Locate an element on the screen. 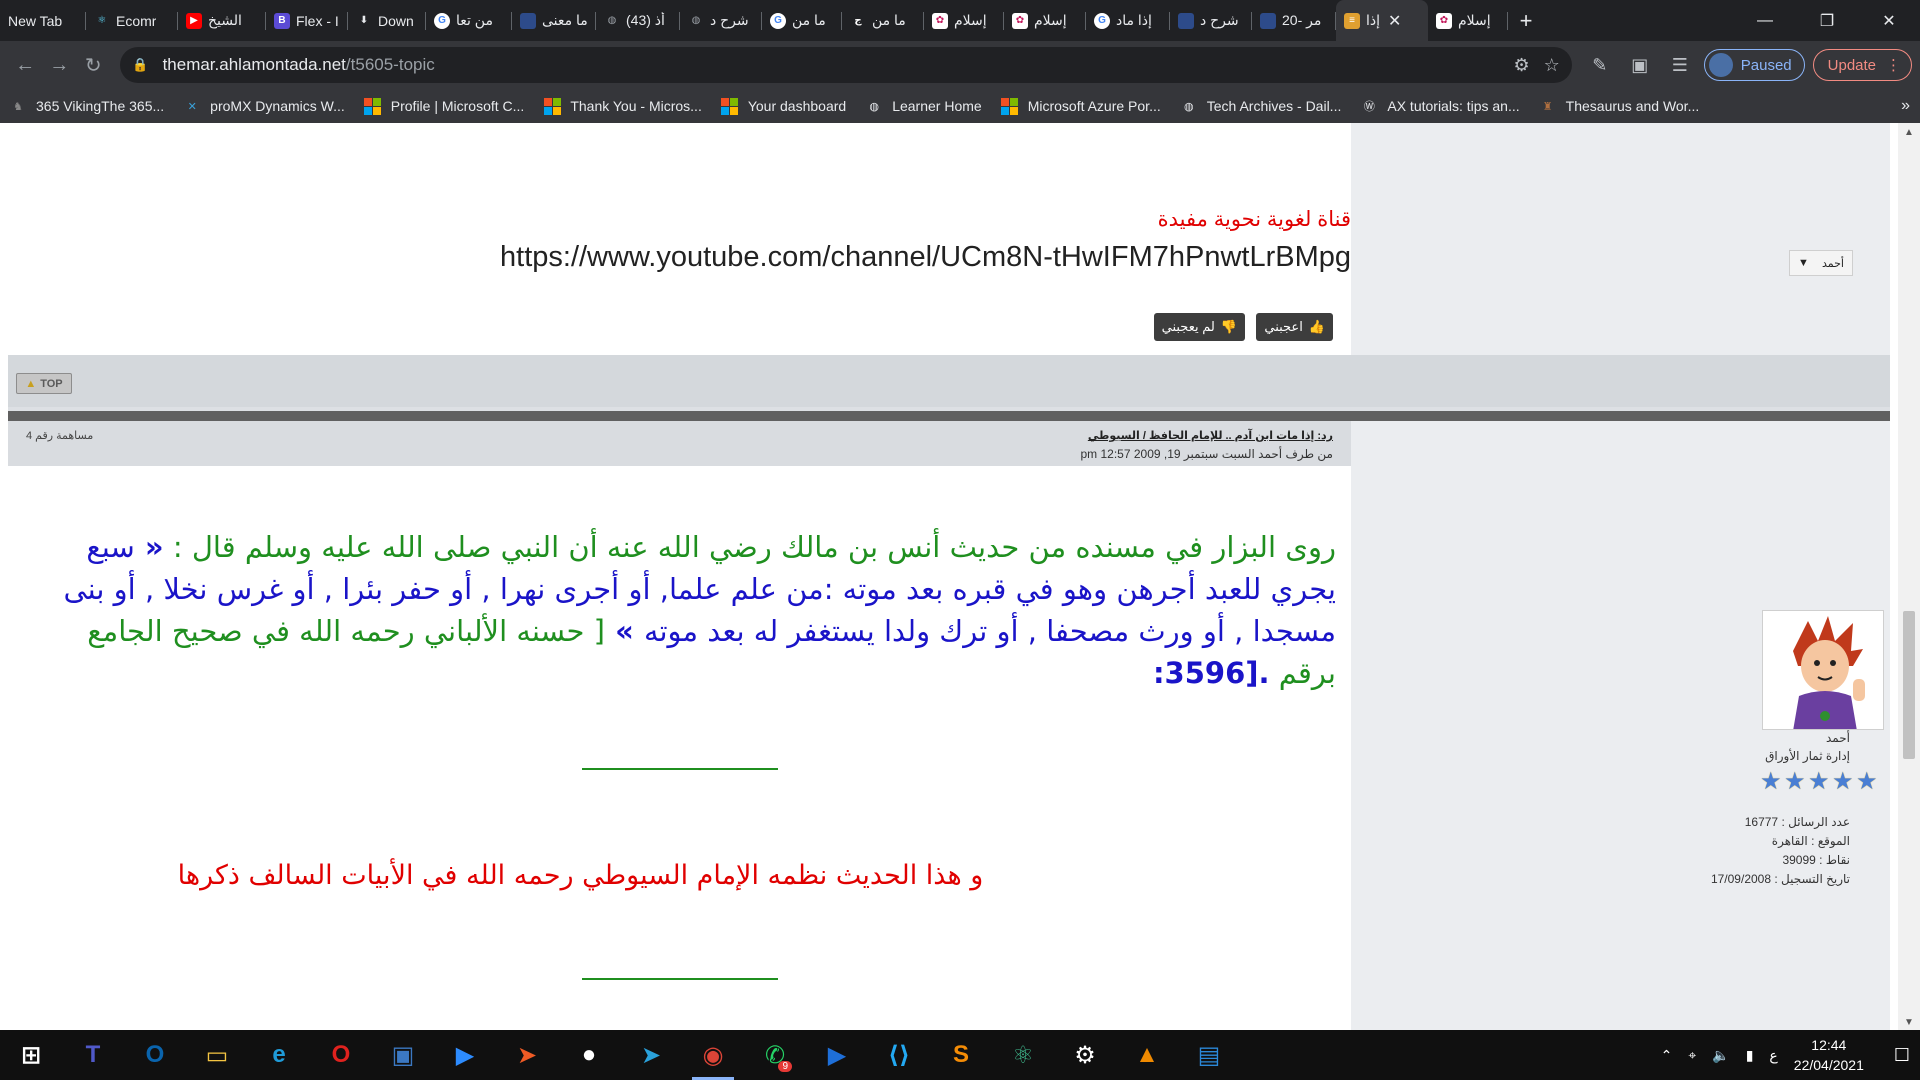 This screenshot has width=1920, height=1080. browser-tab: ج ما من is located at coordinates (883, 20).